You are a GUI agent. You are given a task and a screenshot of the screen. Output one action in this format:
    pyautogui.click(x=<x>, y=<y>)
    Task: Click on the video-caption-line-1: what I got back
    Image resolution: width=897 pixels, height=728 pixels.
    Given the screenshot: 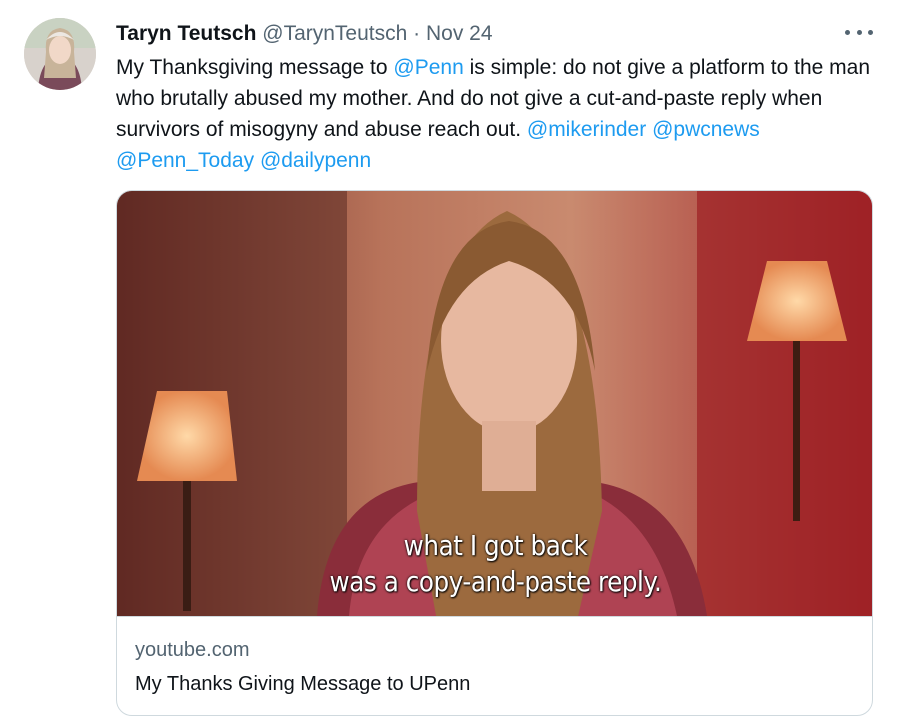 What is the action you would take?
    pyautogui.click(x=495, y=545)
    